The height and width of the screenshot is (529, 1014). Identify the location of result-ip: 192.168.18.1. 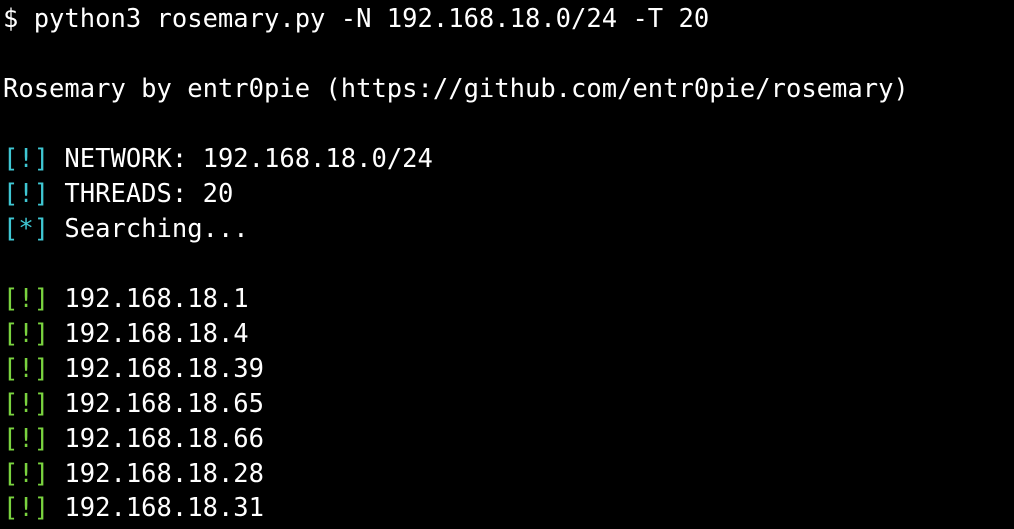
(156, 299).